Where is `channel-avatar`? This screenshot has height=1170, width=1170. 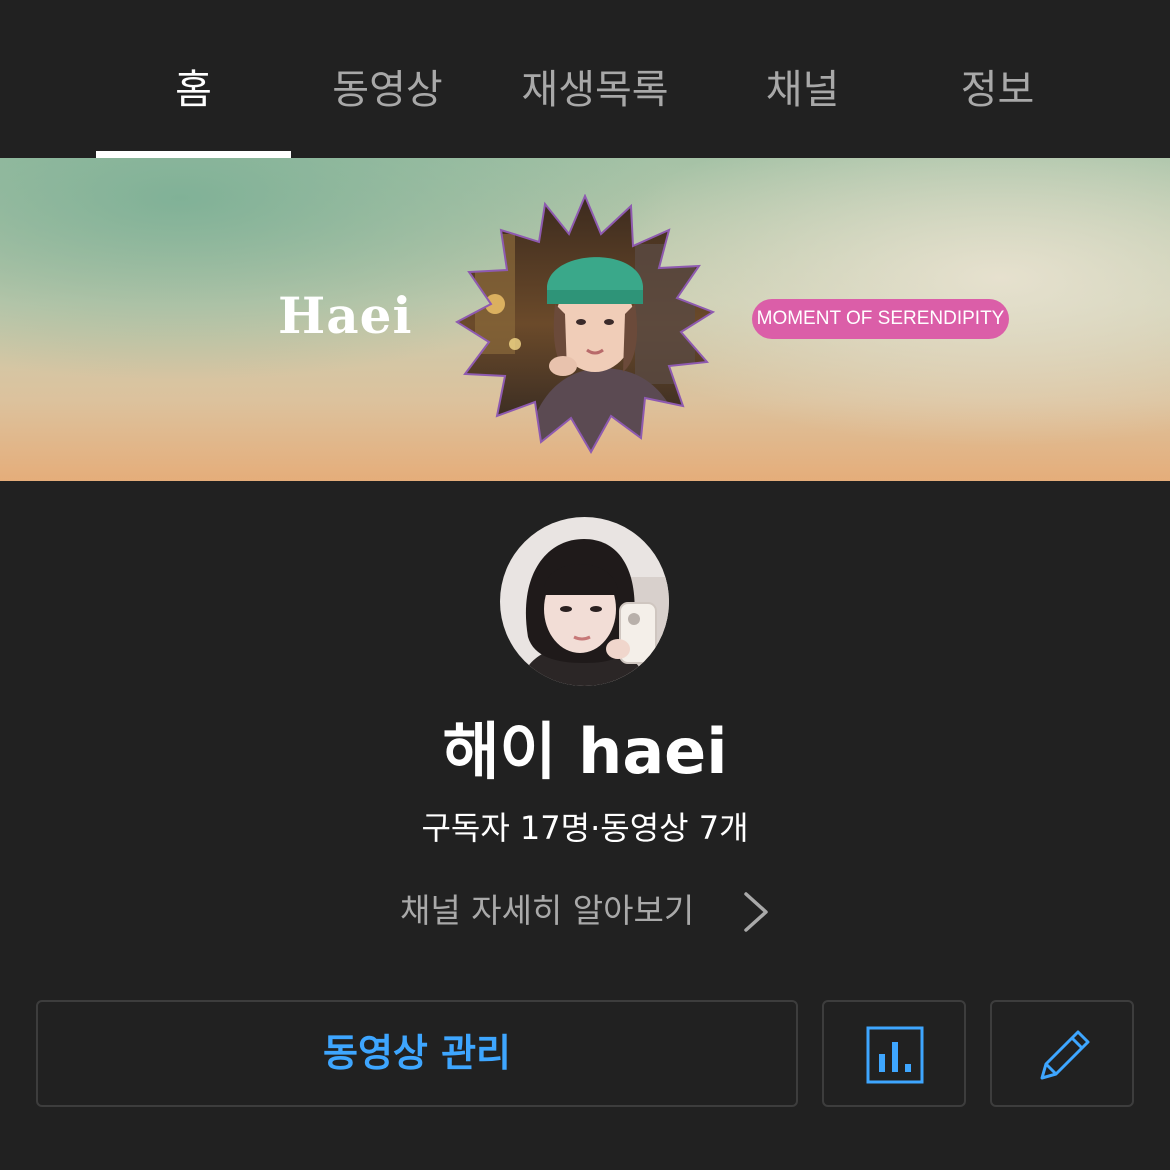 channel-avatar is located at coordinates (584, 601).